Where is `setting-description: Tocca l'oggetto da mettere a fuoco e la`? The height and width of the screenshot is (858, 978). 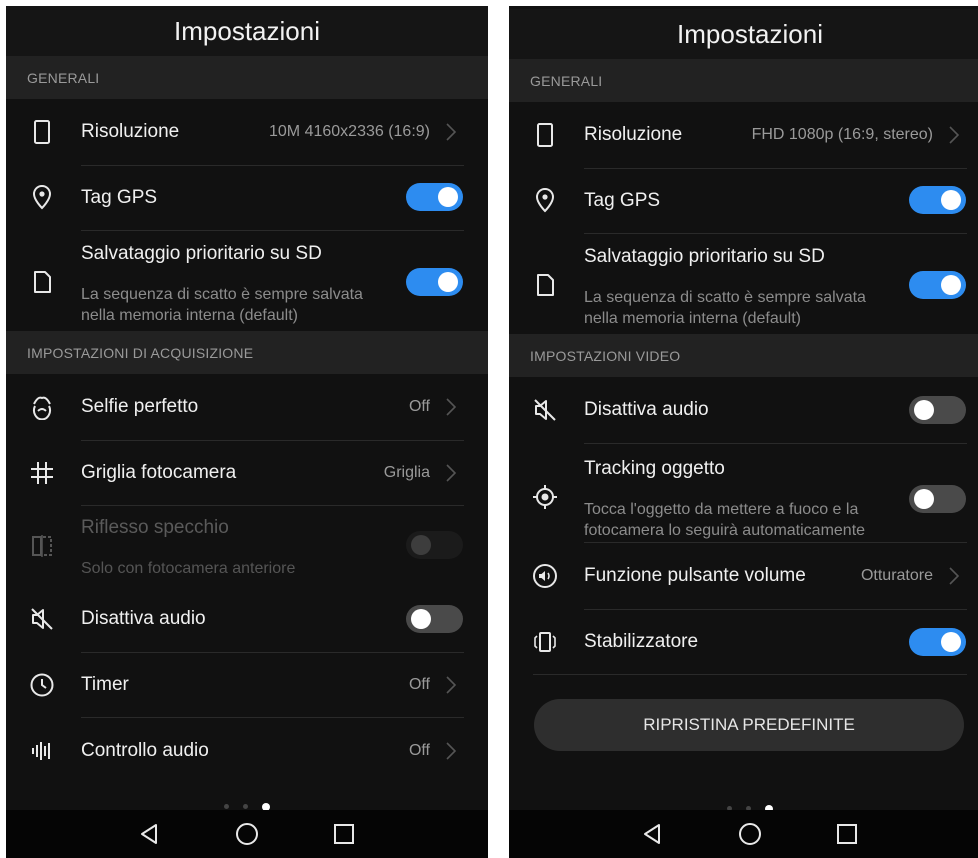
setting-description: Tocca l'oggetto da mettere a fuoco e la is located at coordinates (721, 509).